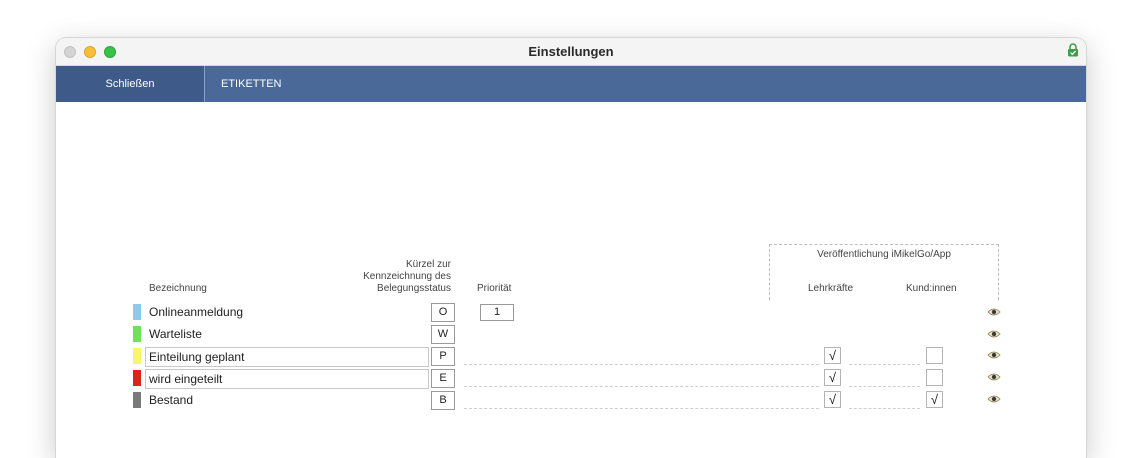 Image resolution: width=1142 pixels, height=458 pixels. I want to click on header-bezeichnung: Bezeichnung, so click(178, 288).